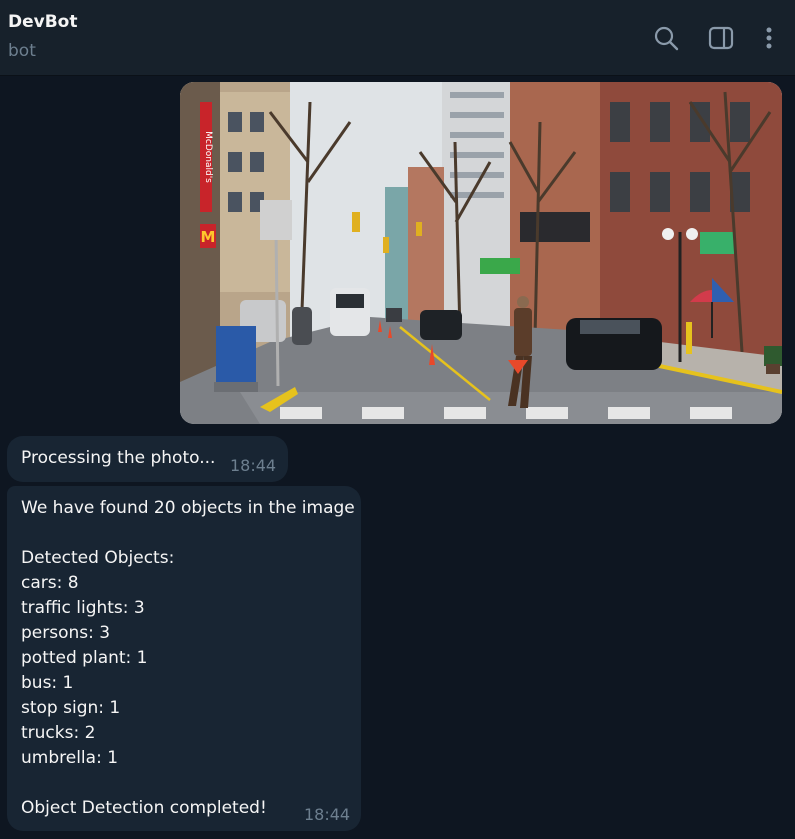  What do you see at coordinates (70, 758) in the screenshot?
I see `object-count-item: umbrella: 1` at bounding box center [70, 758].